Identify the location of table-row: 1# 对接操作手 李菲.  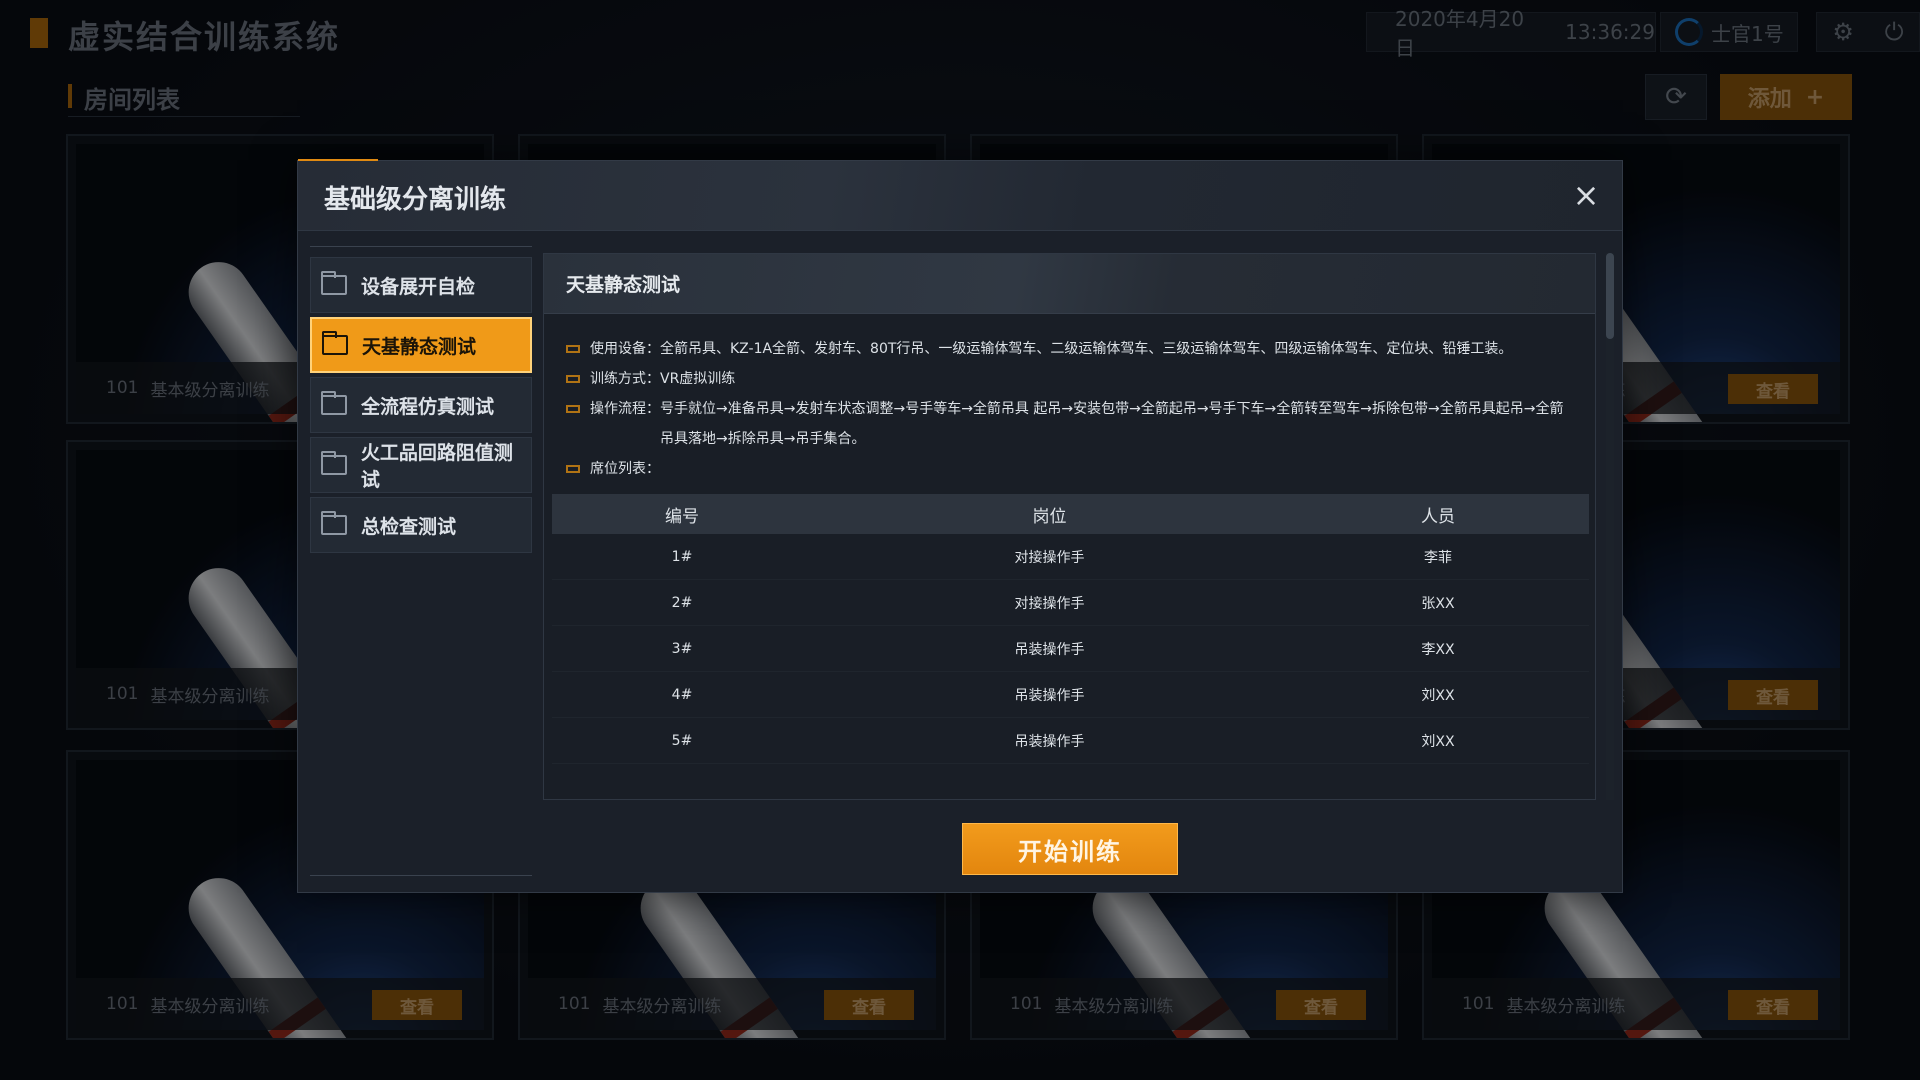
(1070, 557).